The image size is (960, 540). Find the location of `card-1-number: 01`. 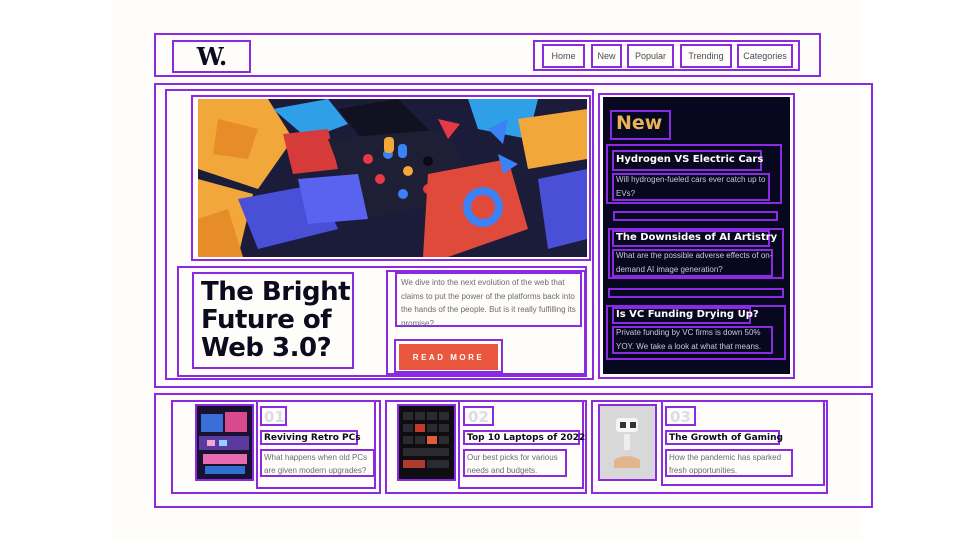

card-1-number: 01 is located at coordinates (273, 416).